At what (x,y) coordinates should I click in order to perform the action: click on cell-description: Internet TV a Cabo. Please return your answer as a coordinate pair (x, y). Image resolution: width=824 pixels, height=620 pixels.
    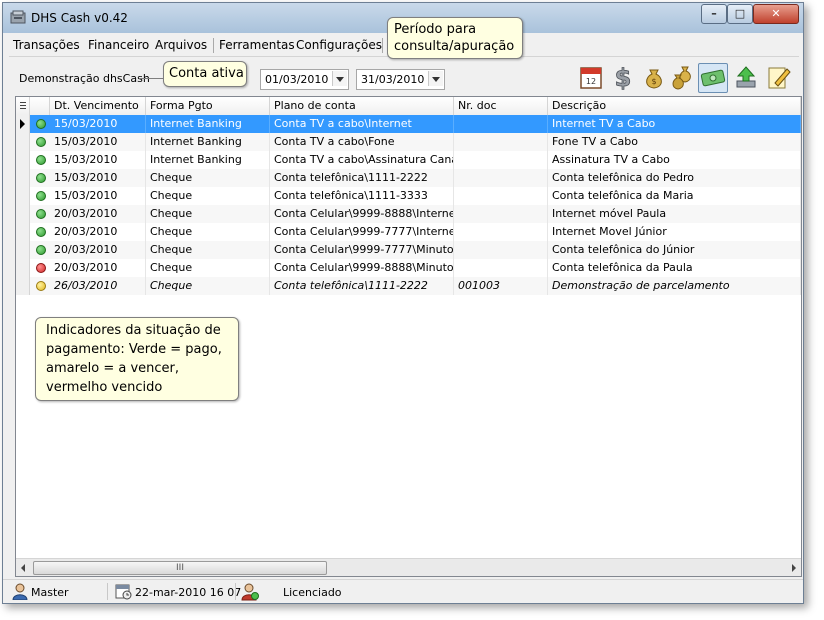
    Looking at the image, I should click on (674, 124).